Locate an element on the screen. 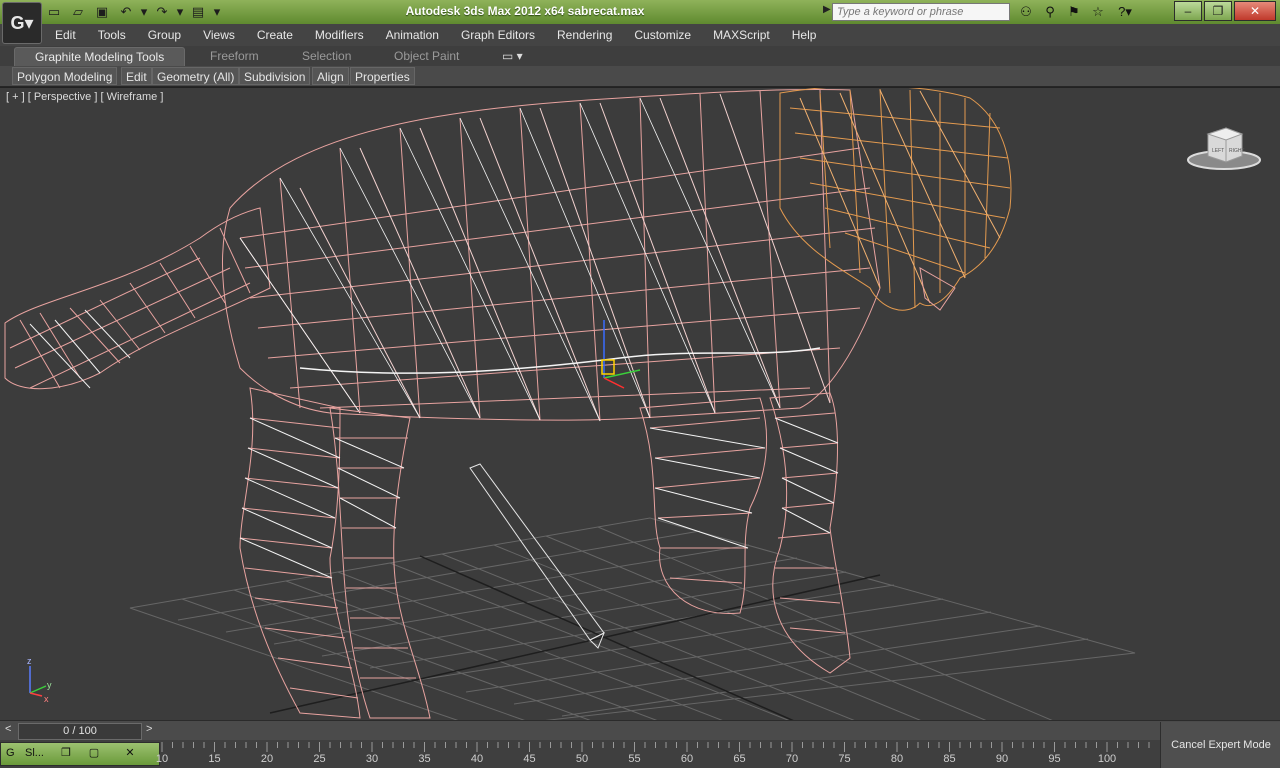 Image resolution: width=1280 pixels, height=768 pixels. track-tick-label: 95 is located at coordinates (1054, 759).